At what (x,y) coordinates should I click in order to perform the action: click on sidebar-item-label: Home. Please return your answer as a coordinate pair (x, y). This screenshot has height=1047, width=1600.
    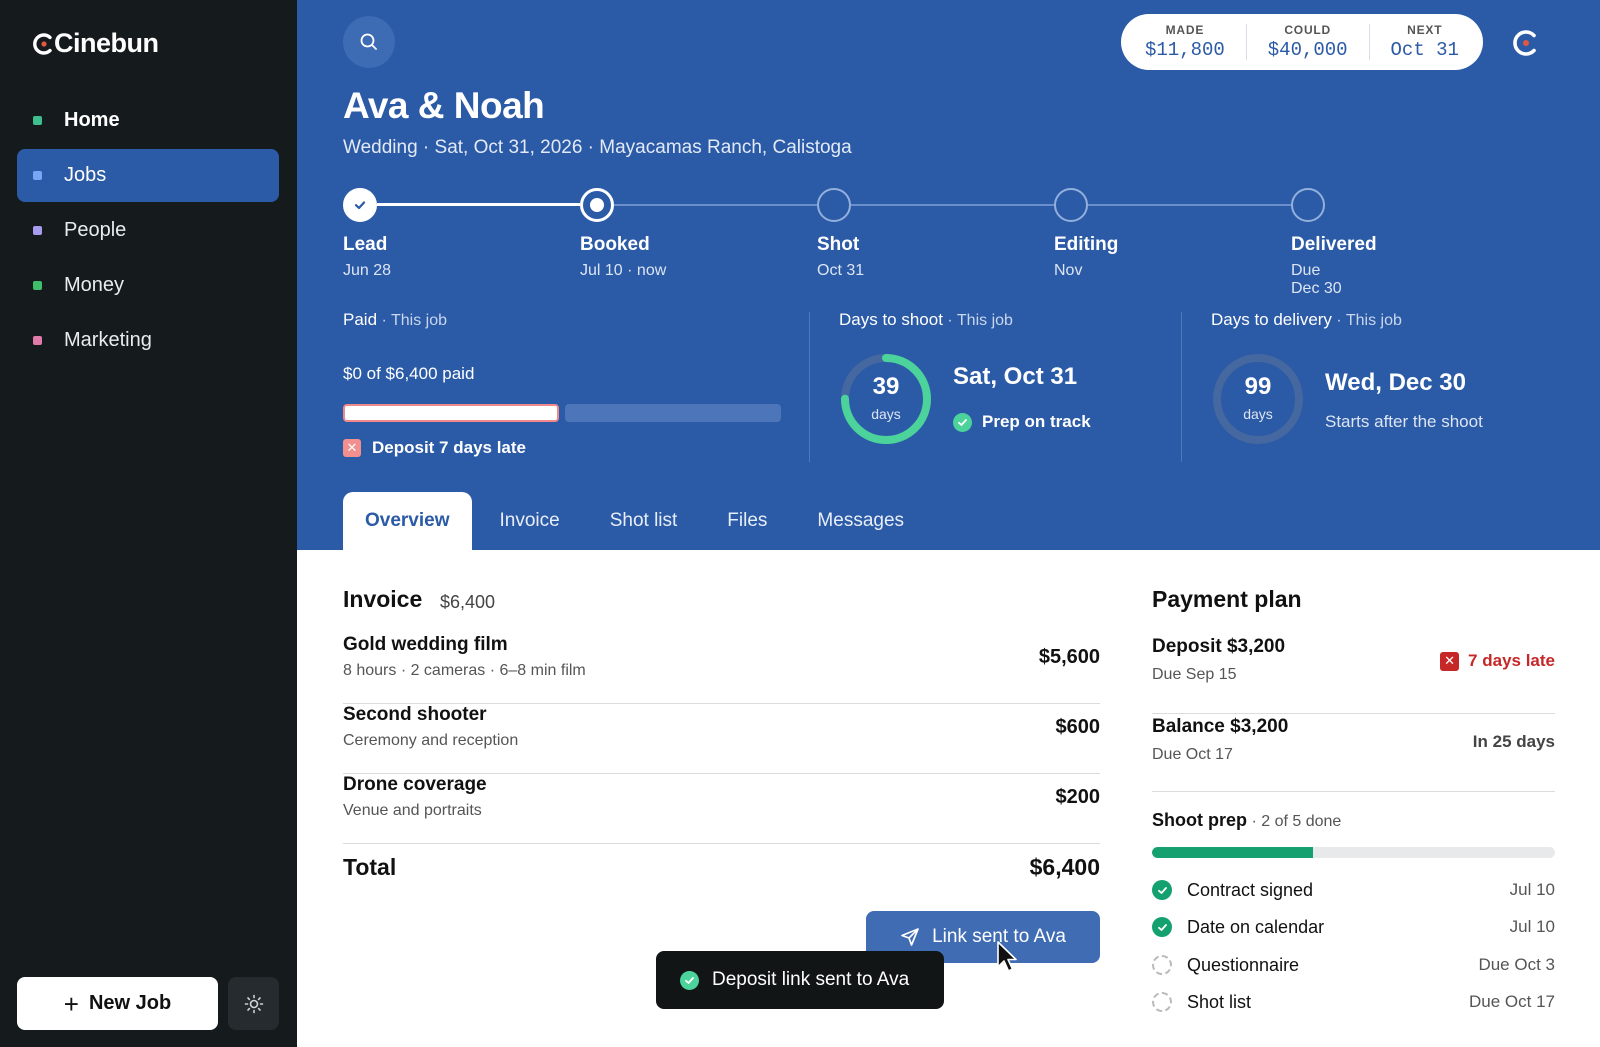
    Looking at the image, I should click on (92, 120).